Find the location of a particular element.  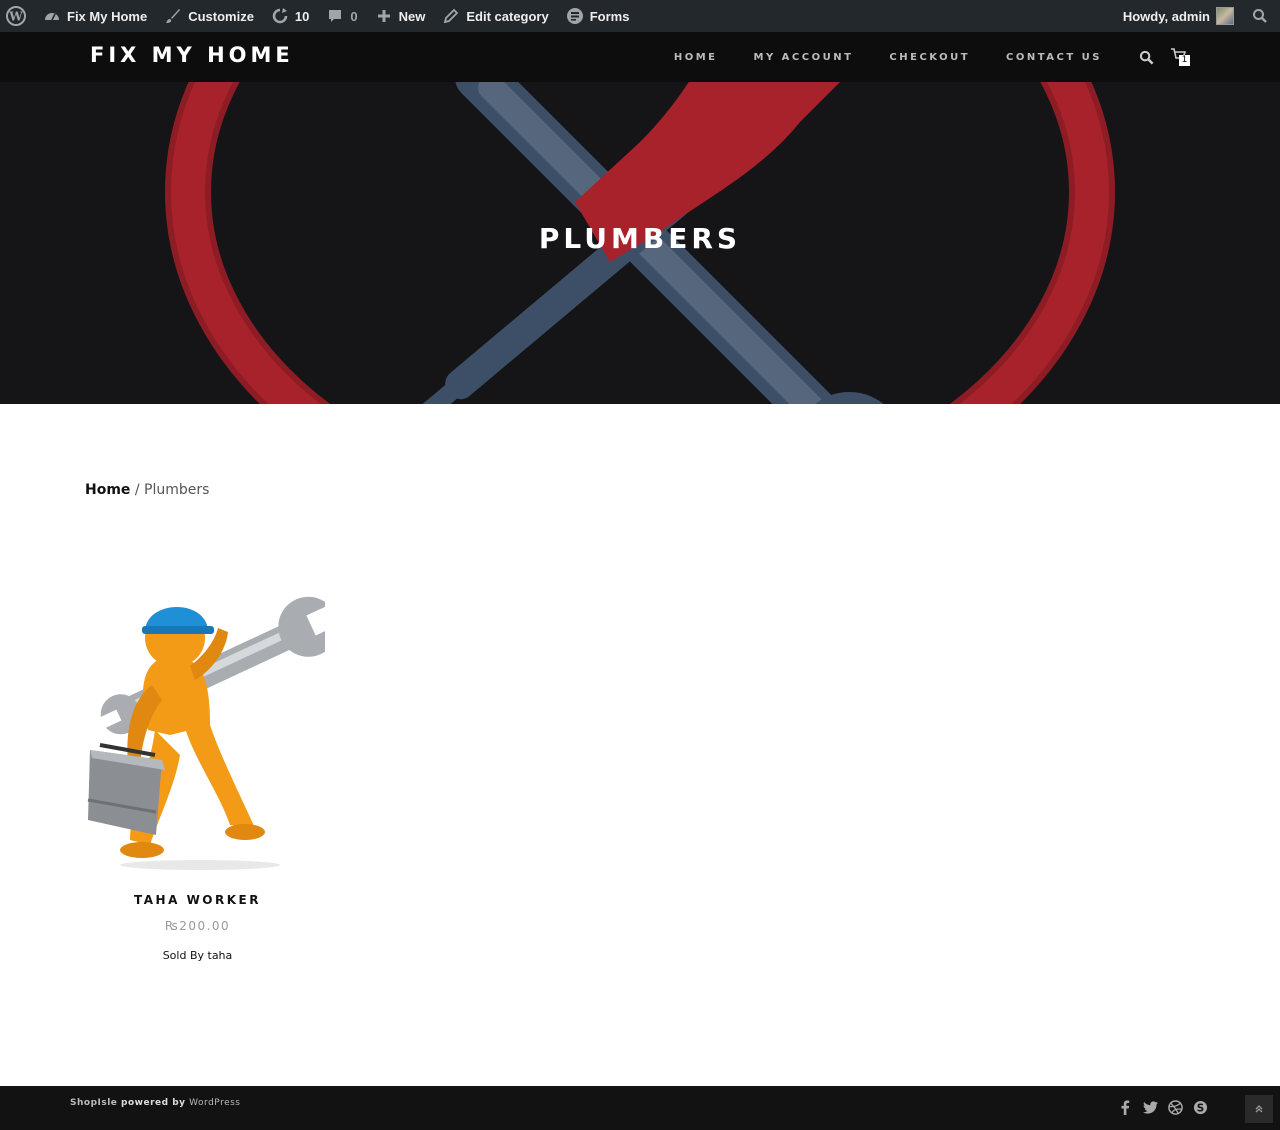

skype-icon: S is located at coordinates (1200, 1107).